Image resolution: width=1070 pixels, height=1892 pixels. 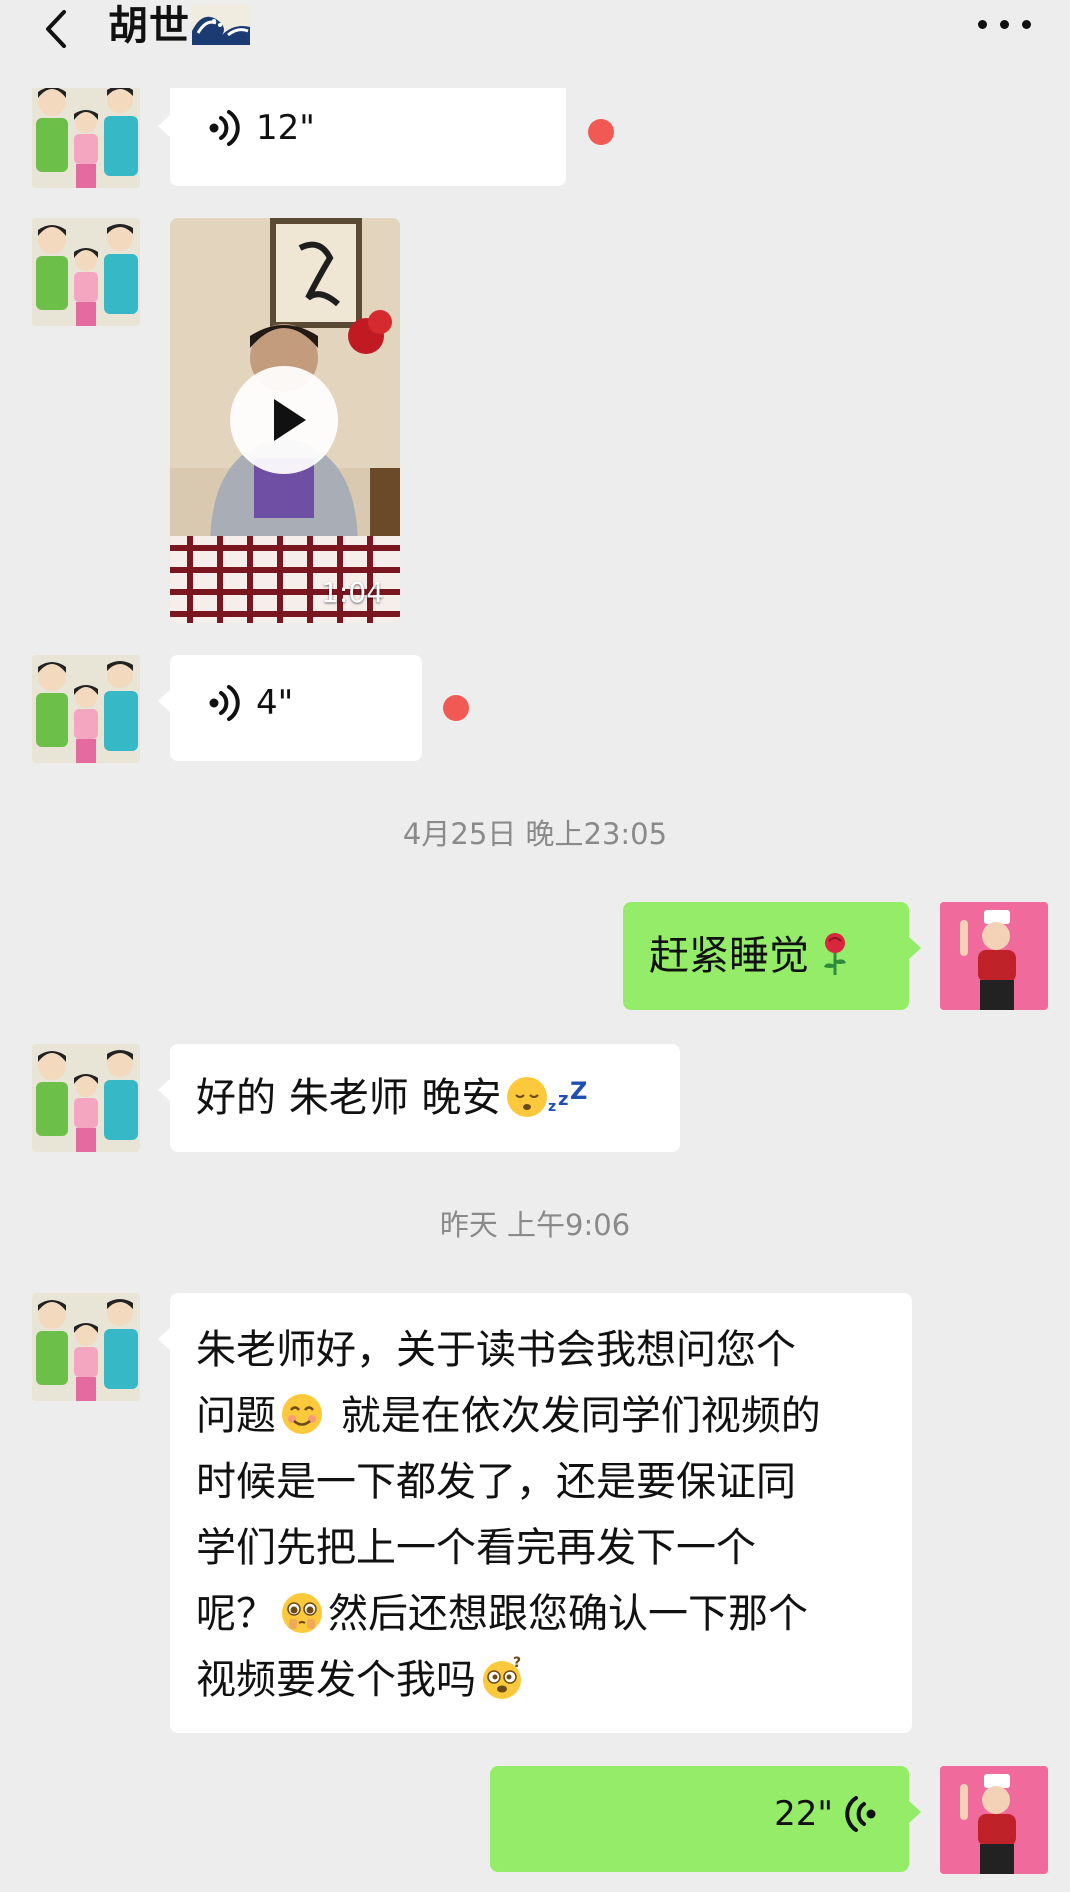 I want to click on play-icon, so click(x=284, y=420).